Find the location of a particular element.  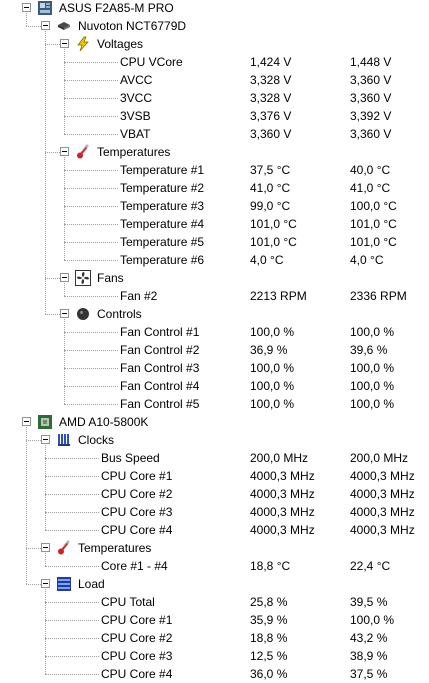

sensor-max-value: 101,0 °C is located at coordinates (373, 242).